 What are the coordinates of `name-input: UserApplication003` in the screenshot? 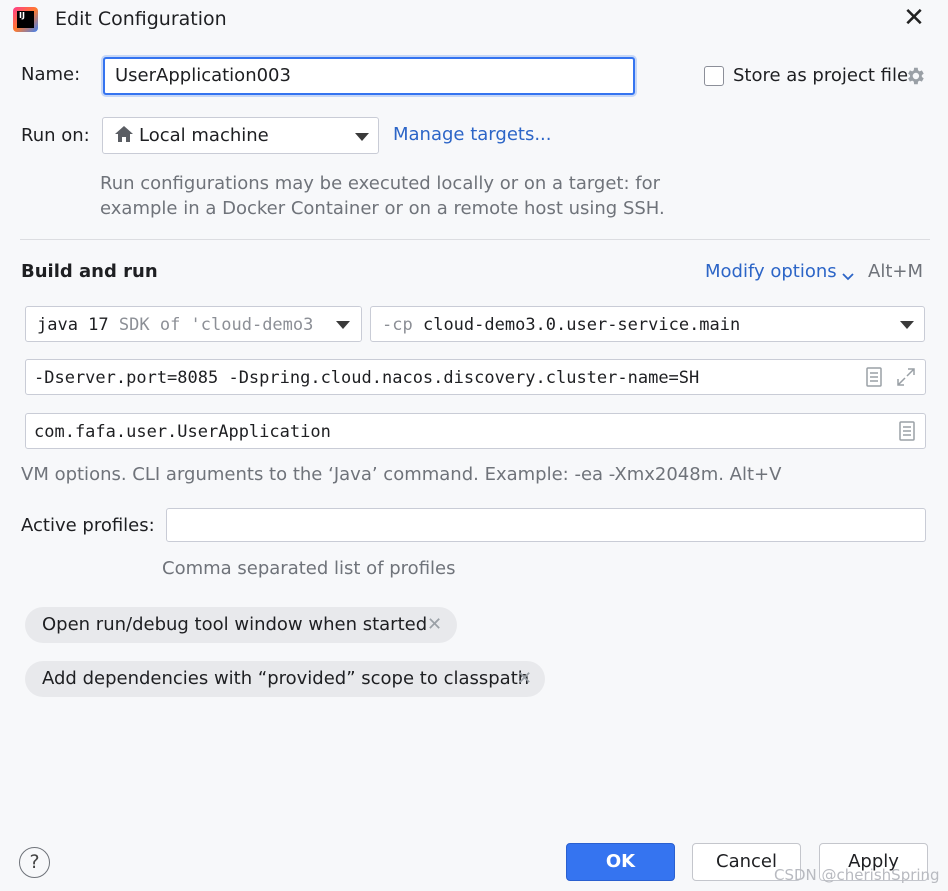 It's located at (369, 76).